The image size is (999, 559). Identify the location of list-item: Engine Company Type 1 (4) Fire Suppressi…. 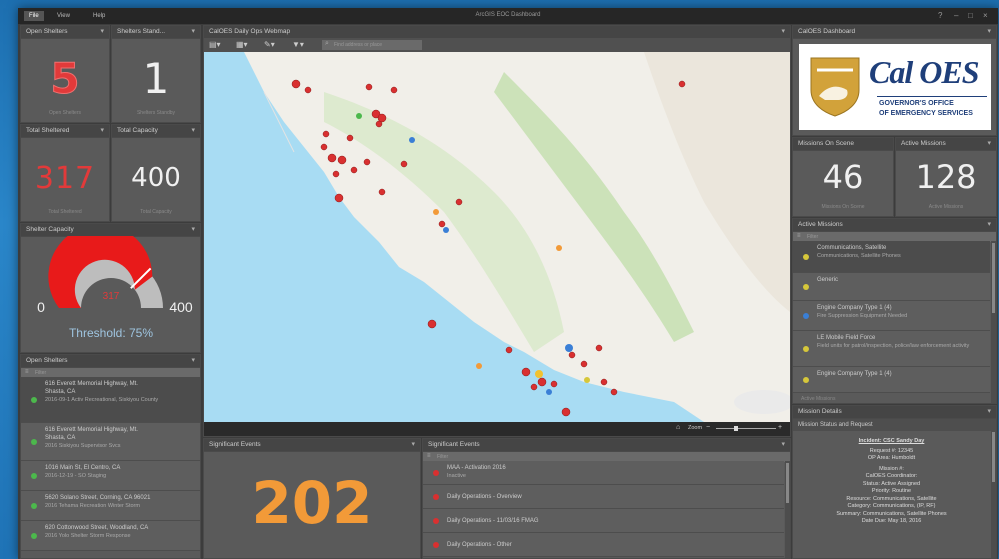
(891, 316).